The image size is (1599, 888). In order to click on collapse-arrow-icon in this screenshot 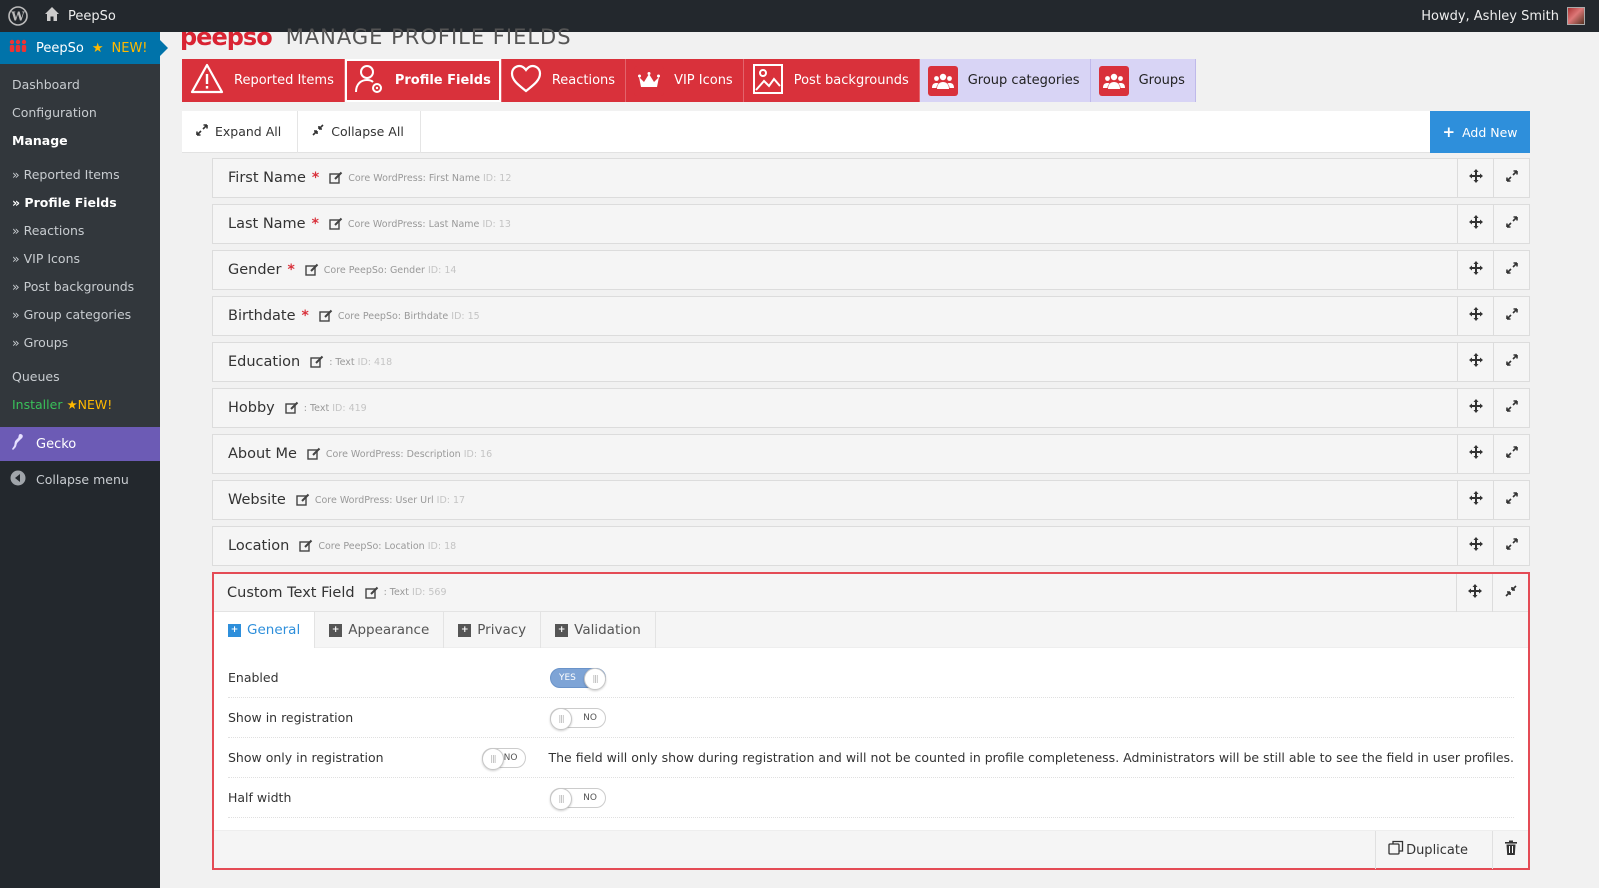, I will do `click(18, 479)`.